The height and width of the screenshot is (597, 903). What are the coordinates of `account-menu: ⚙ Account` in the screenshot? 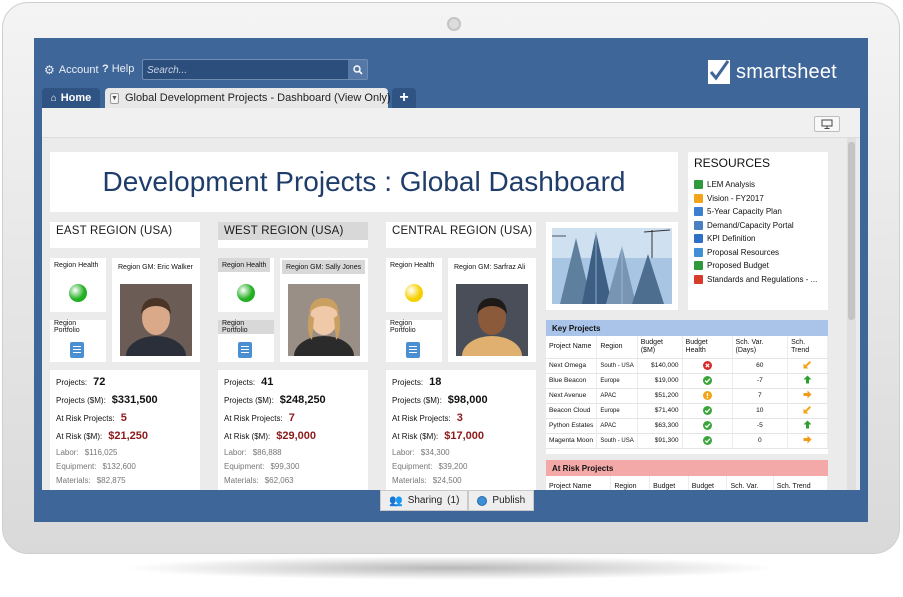 It's located at (71, 70).